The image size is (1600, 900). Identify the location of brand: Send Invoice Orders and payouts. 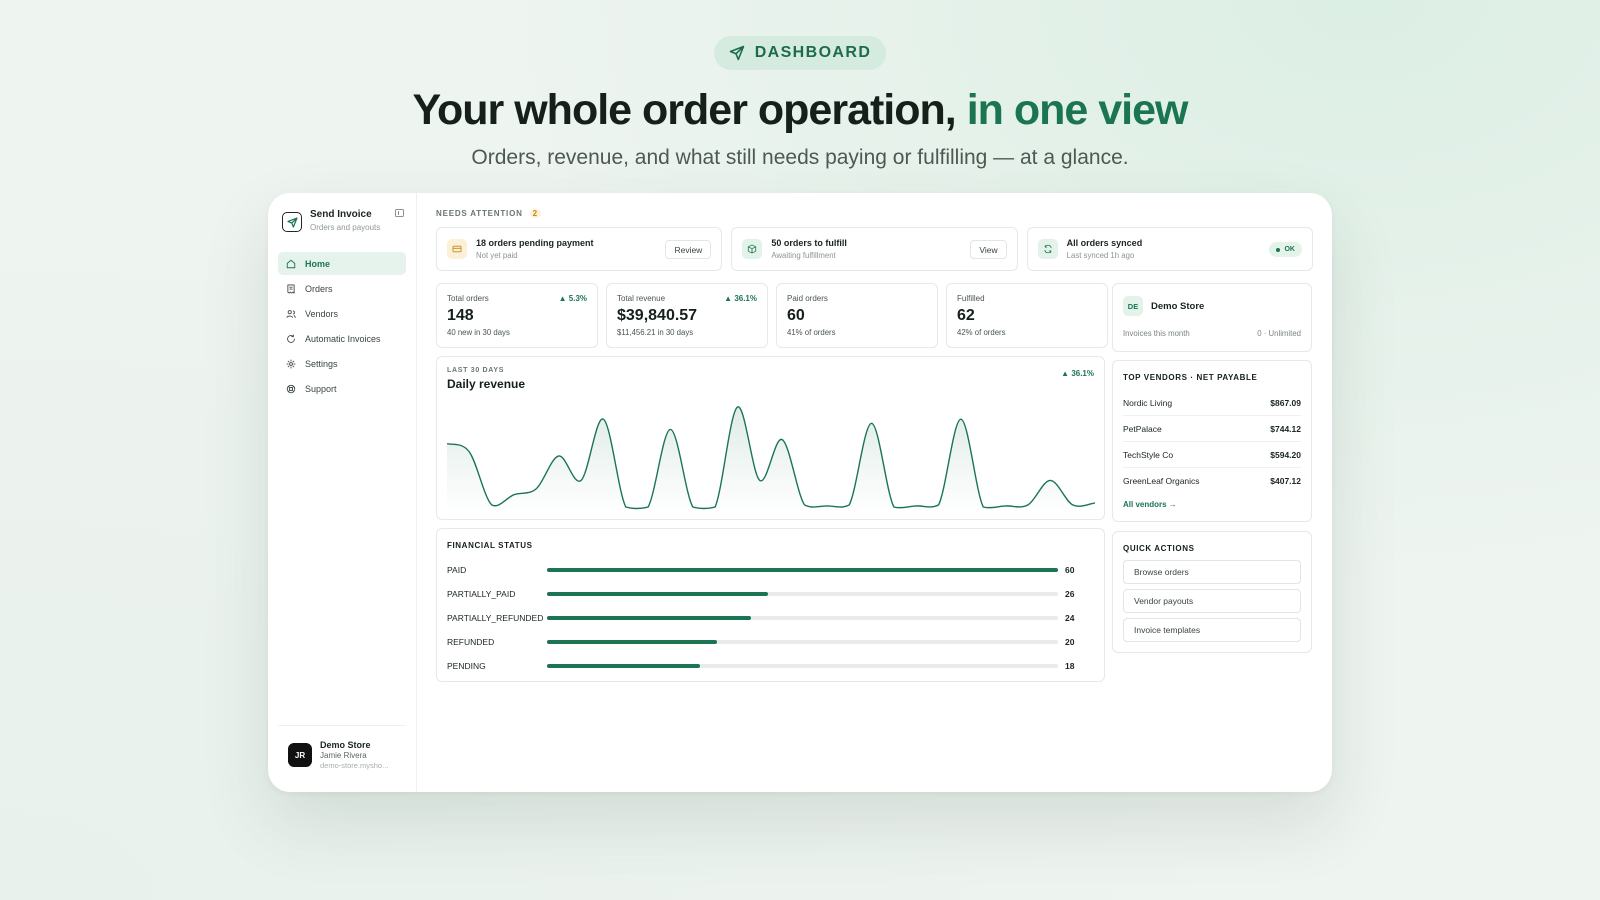
(342, 220).